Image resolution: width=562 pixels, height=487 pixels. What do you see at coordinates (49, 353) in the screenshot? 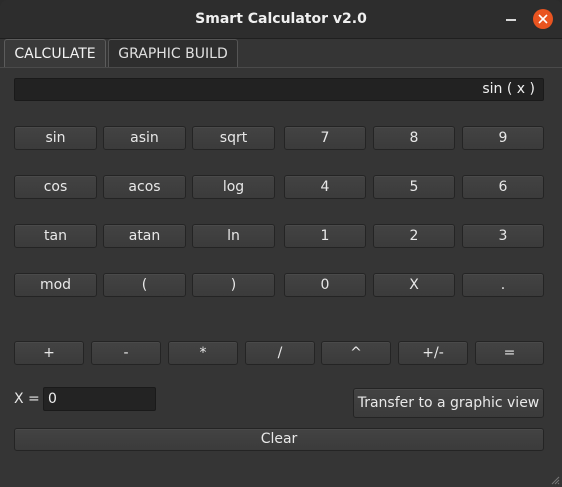
I see `plus-button: +` at bounding box center [49, 353].